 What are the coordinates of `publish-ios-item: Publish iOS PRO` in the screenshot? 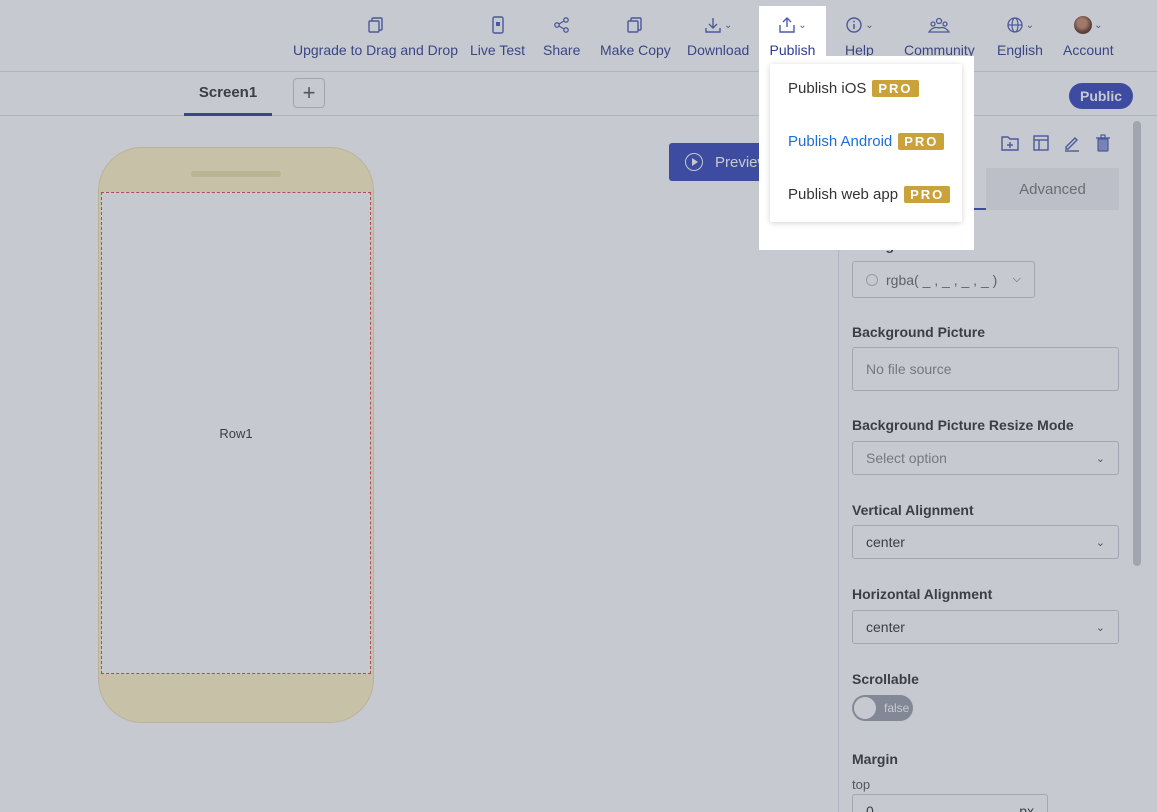 It's located at (853, 88).